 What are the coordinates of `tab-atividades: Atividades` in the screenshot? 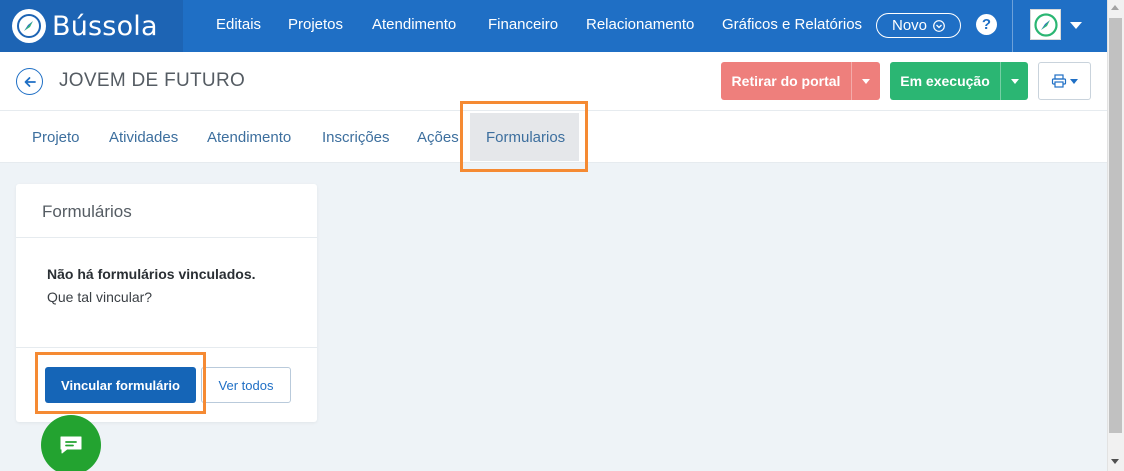 It's located at (143, 137).